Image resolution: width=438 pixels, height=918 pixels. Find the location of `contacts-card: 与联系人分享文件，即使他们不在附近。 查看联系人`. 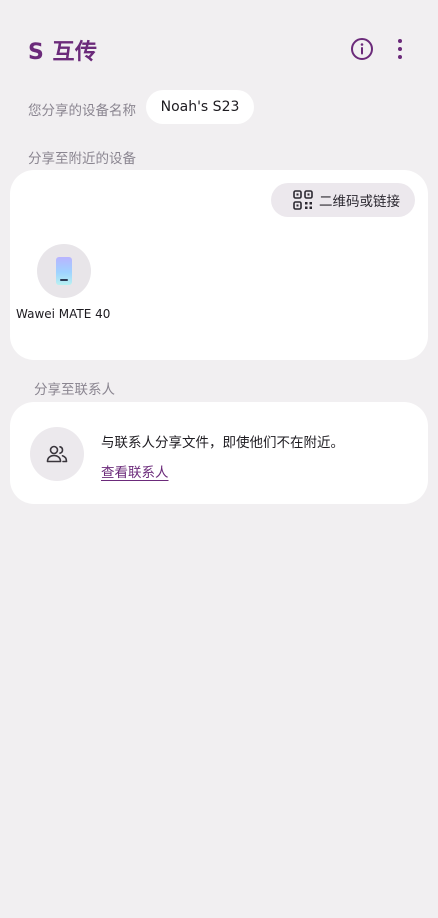

contacts-card: 与联系人分享文件，即使他们不在附近。 查看联系人 is located at coordinates (219, 453).